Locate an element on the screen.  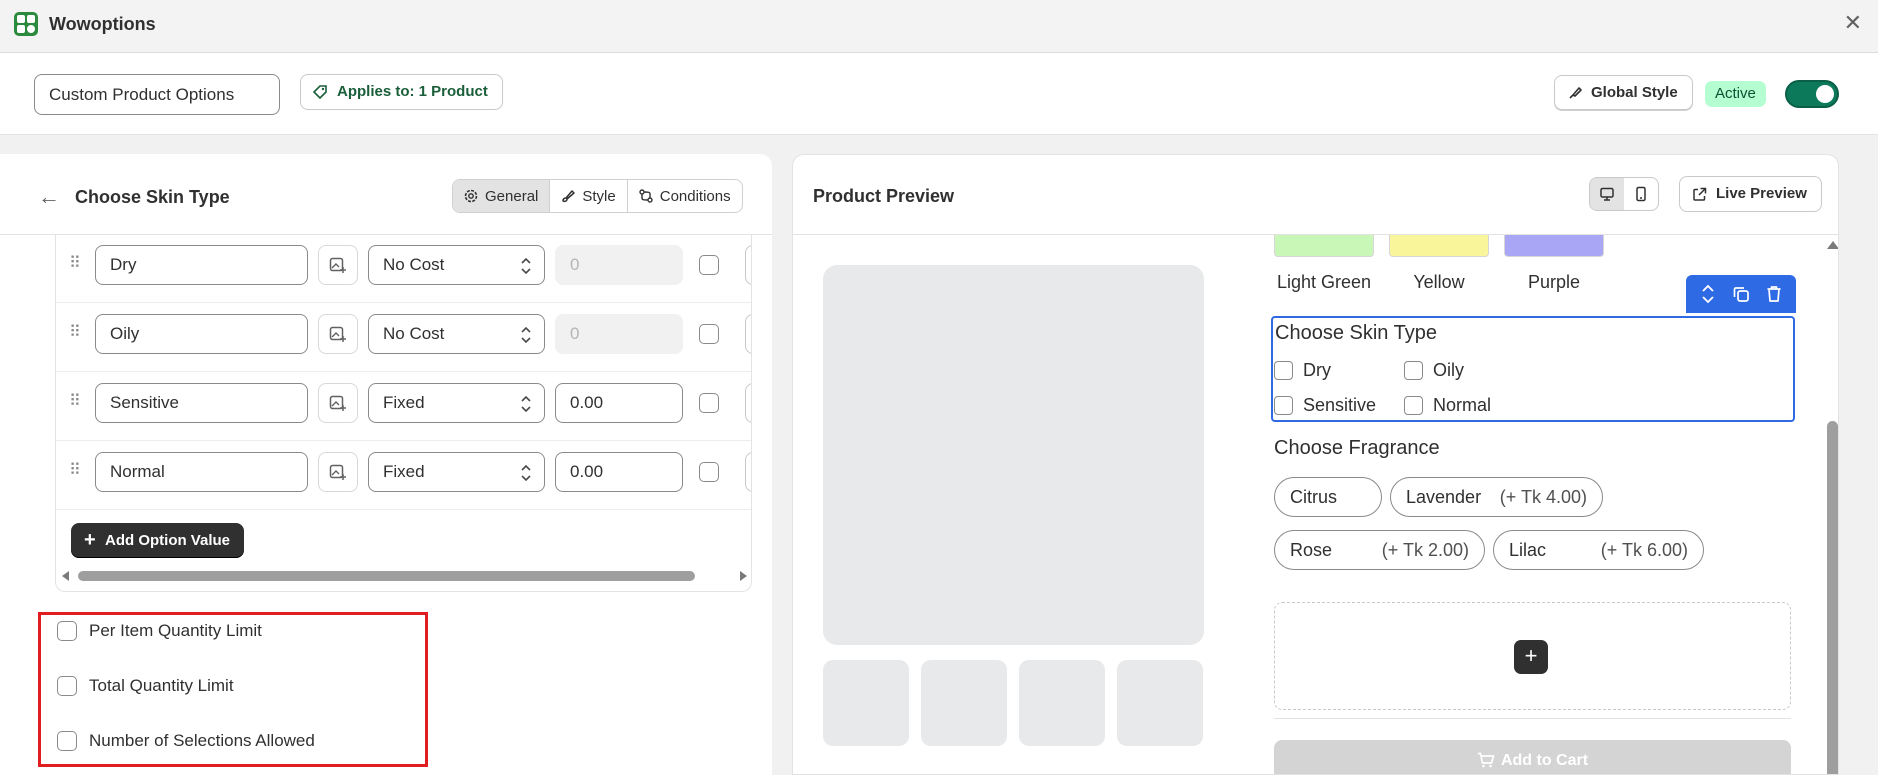
global-style-button: Global Style is located at coordinates (1623, 92).